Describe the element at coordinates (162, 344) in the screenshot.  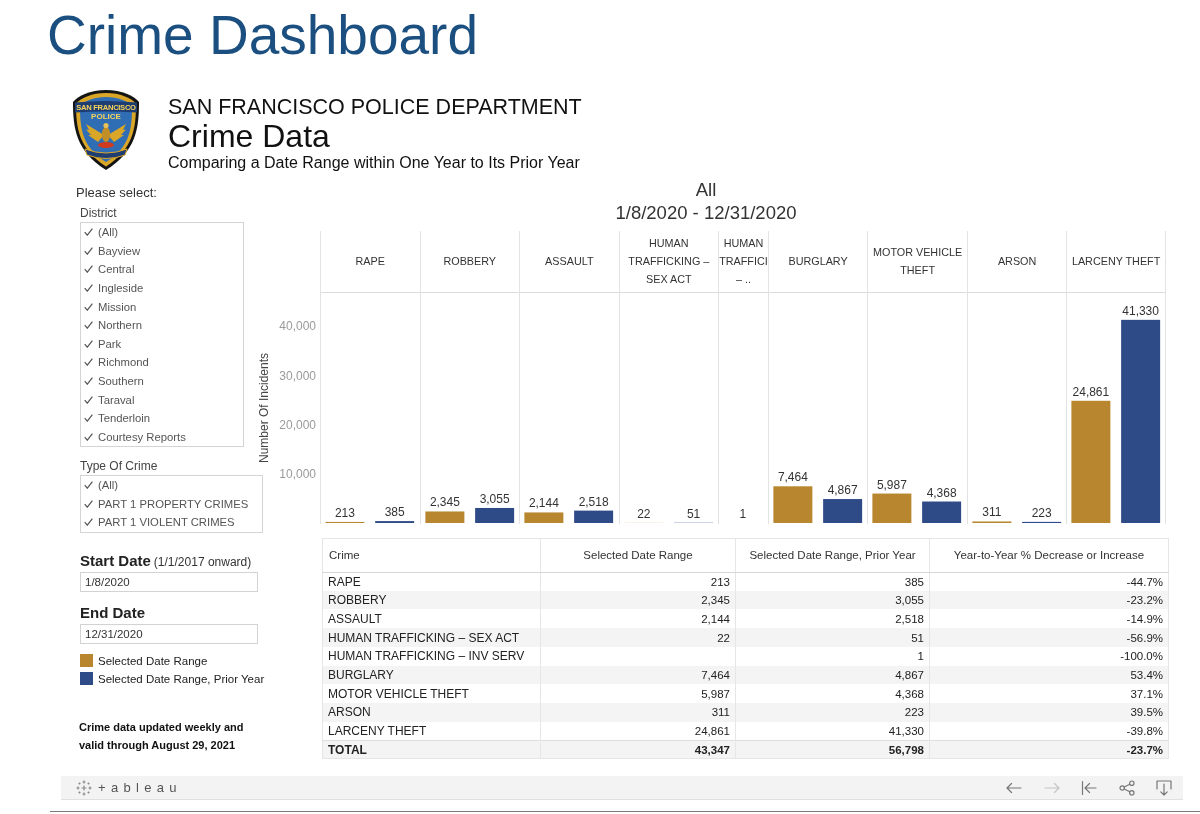
I see `checklist-option: Park` at that location.